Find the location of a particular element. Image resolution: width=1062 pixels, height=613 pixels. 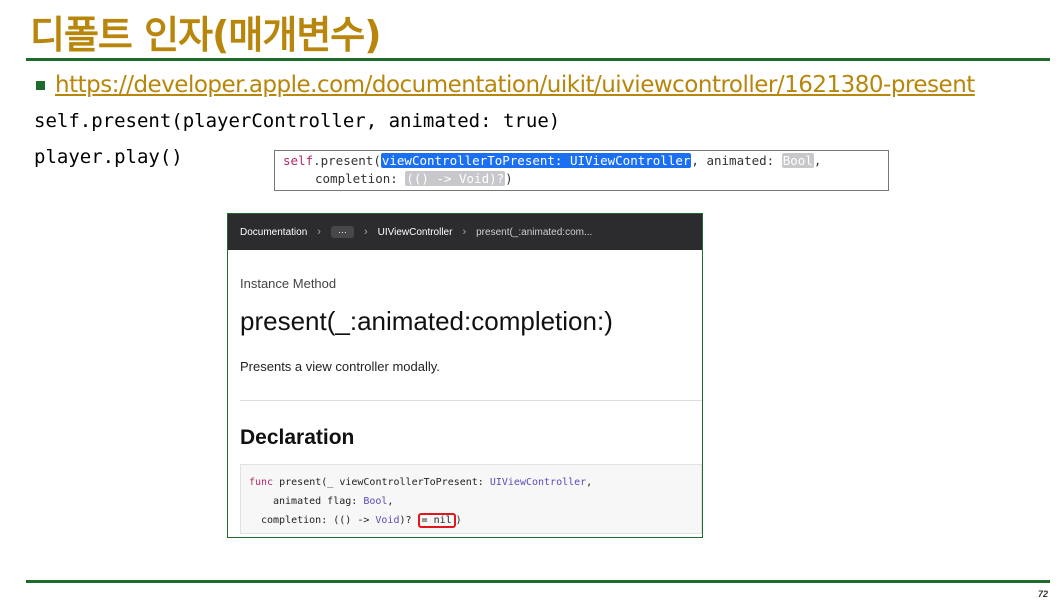

doc-eyebrow: Instance Method is located at coordinates (288, 283).